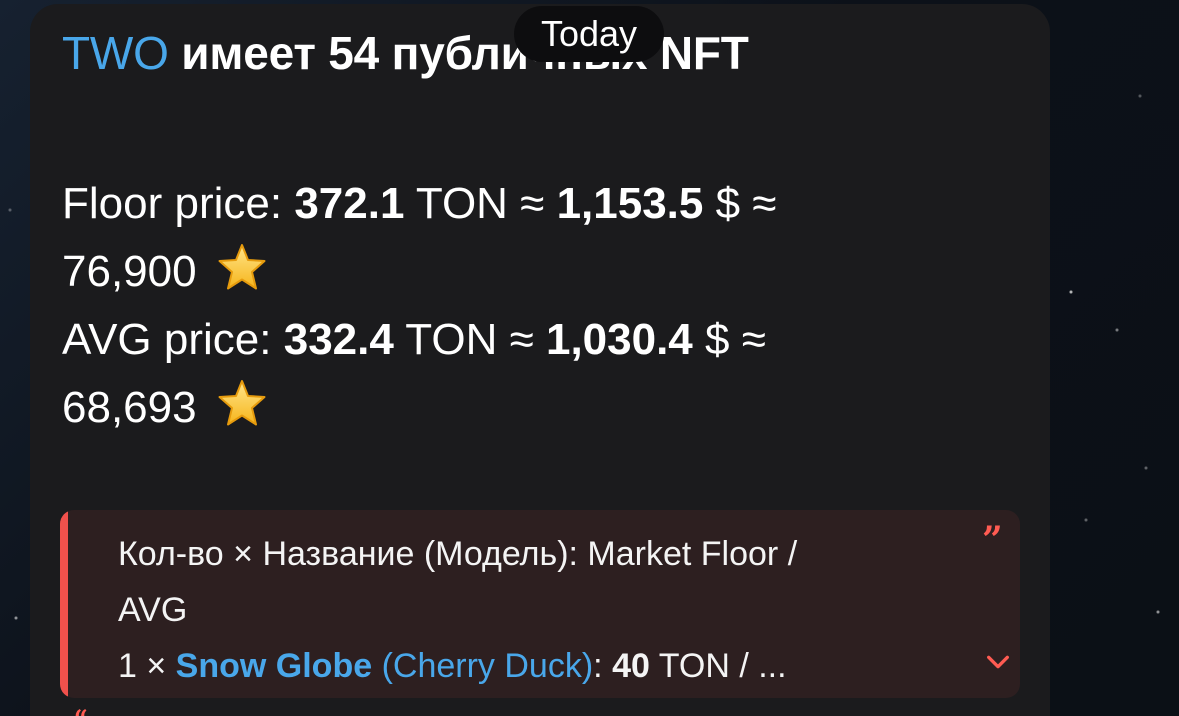  Describe the element at coordinates (630, 203) in the screenshot. I see `floor-usd-value: 1,153.5` at that location.